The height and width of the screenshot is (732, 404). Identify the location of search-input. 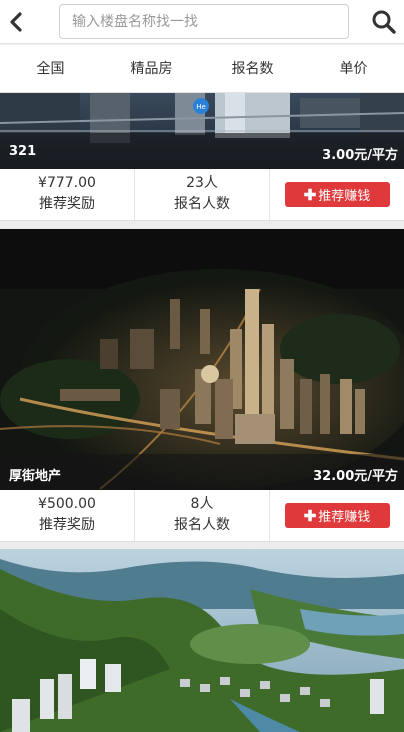
(204, 21).